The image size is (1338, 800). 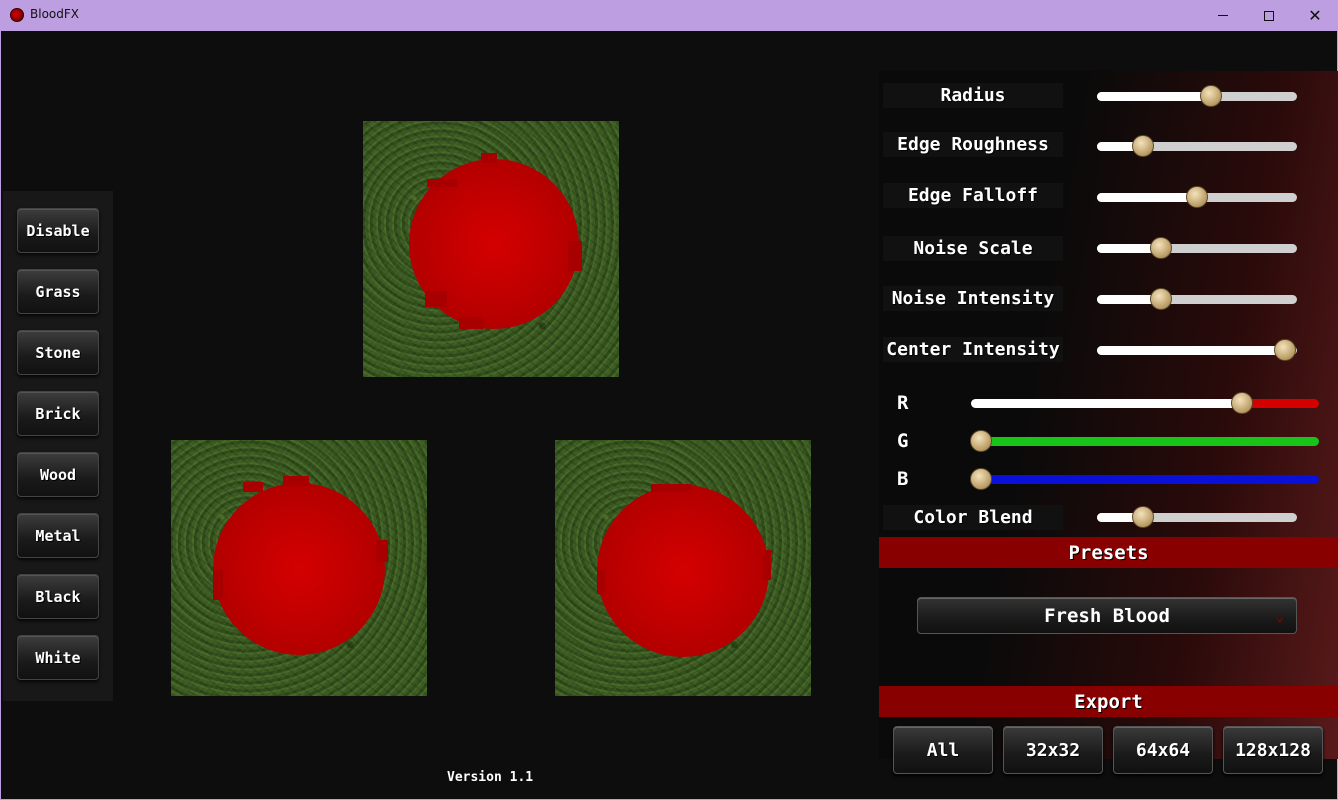 What do you see at coordinates (1197, 146) in the screenshot?
I see `edge-roughness-slider` at bounding box center [1197, 146].